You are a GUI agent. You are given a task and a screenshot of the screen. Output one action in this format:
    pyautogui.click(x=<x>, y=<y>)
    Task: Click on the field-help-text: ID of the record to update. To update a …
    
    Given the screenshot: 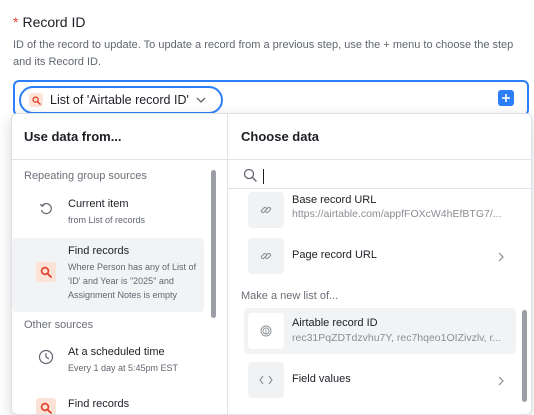 What is the action you would take?
    pyautogui.click(x=263, y=53)
    